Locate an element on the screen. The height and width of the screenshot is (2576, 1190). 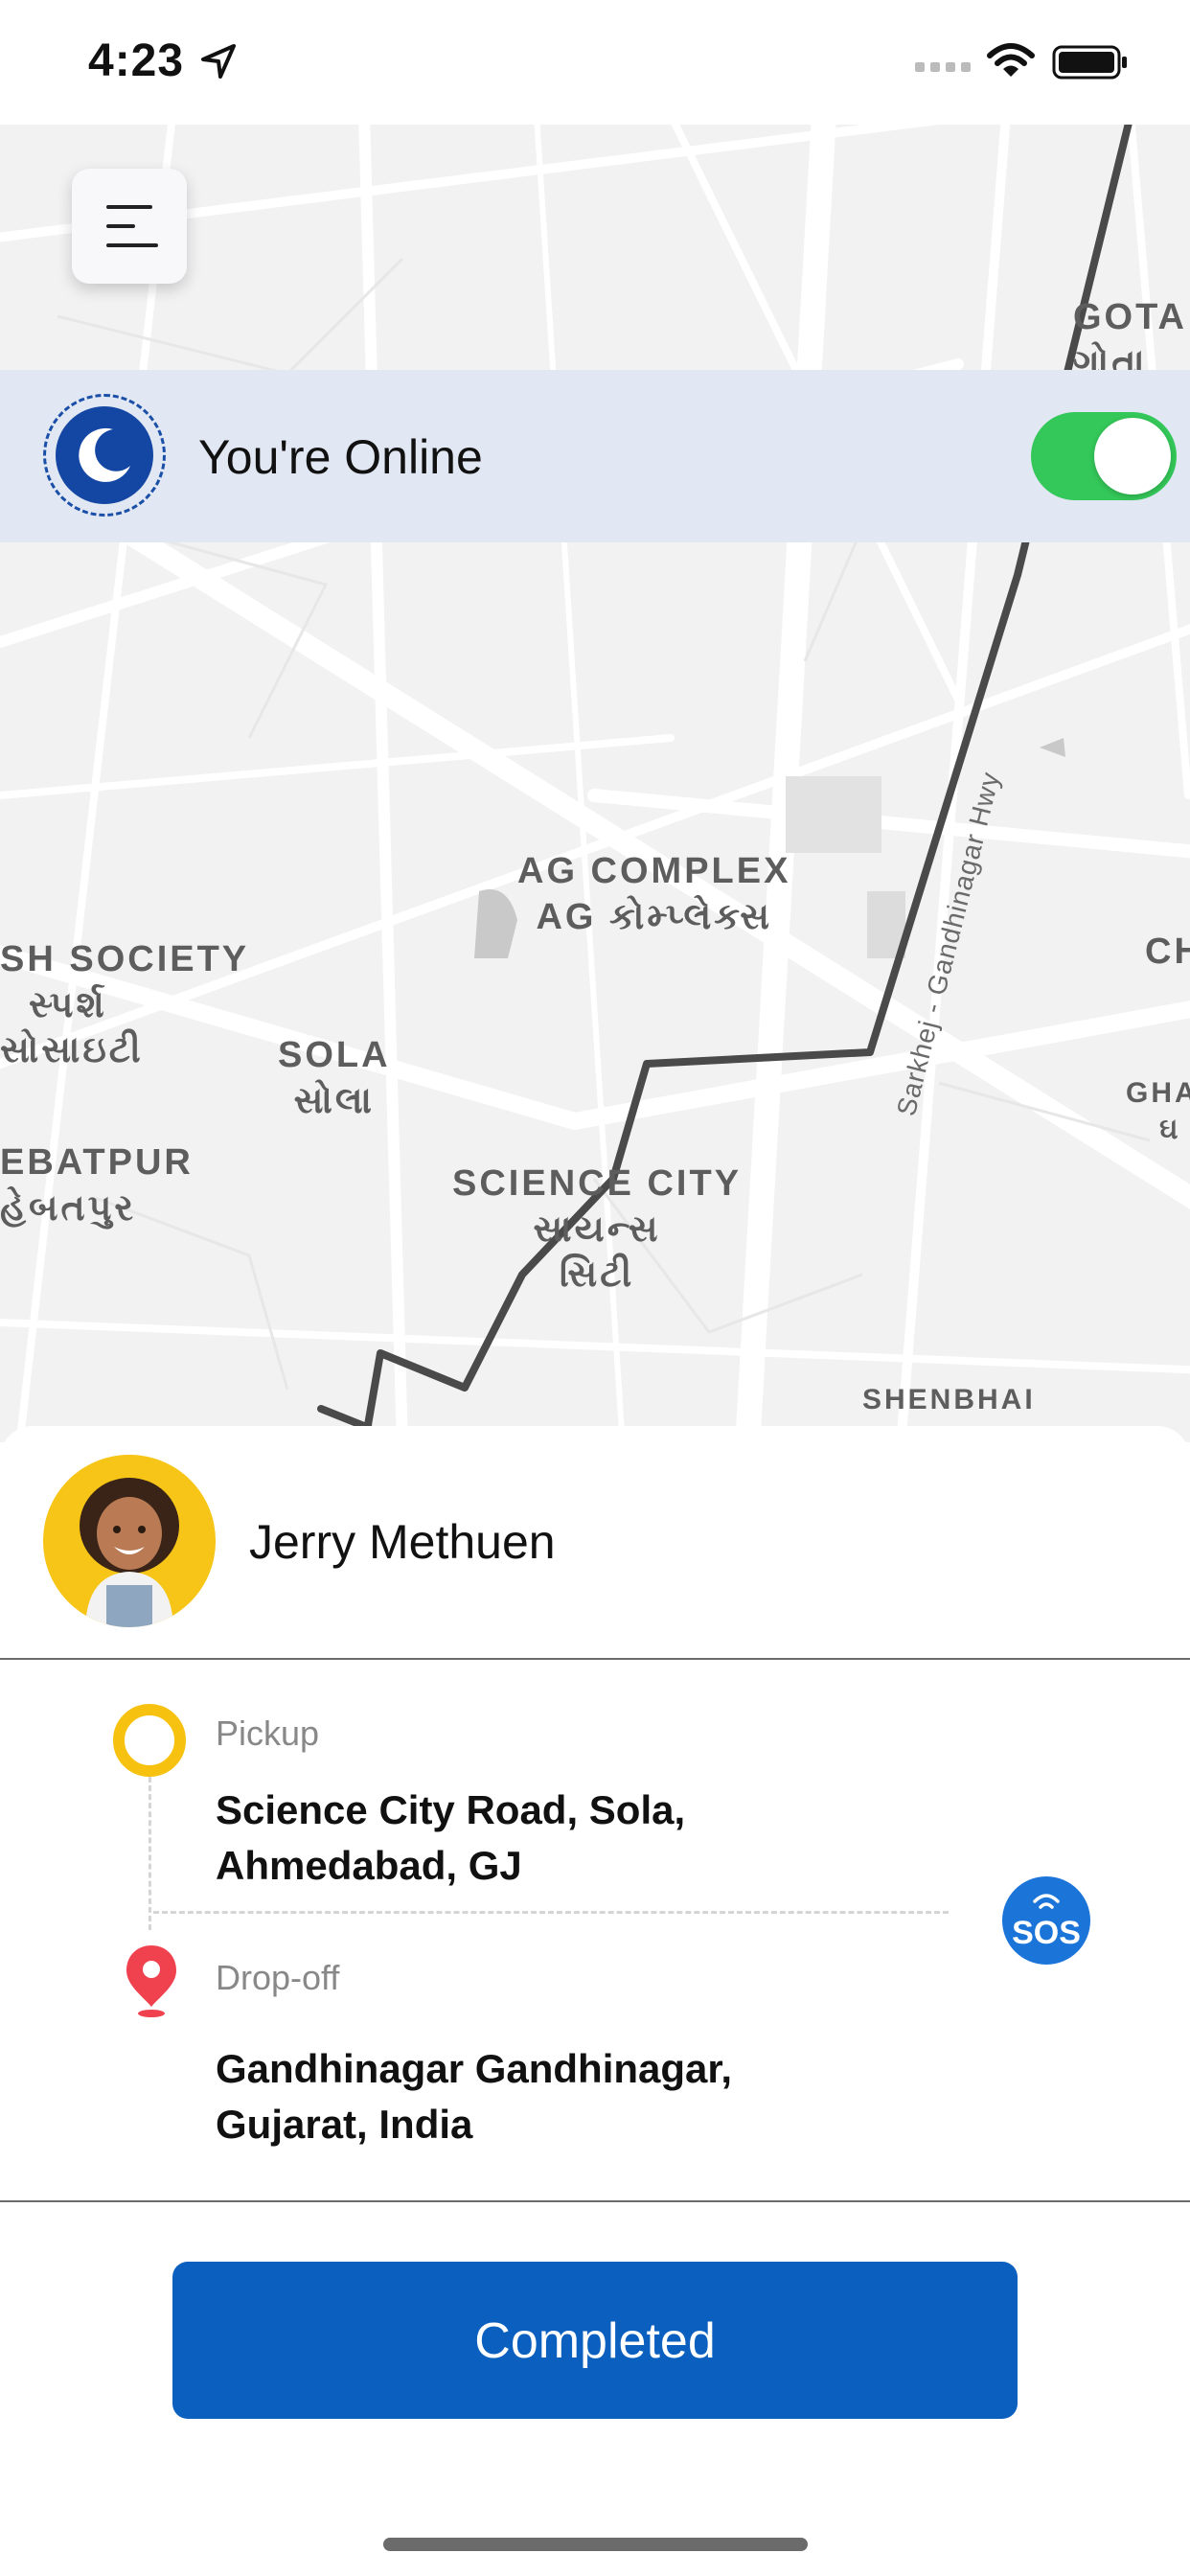
pickup-label: Pickup is located at coordinates (268, 1733).